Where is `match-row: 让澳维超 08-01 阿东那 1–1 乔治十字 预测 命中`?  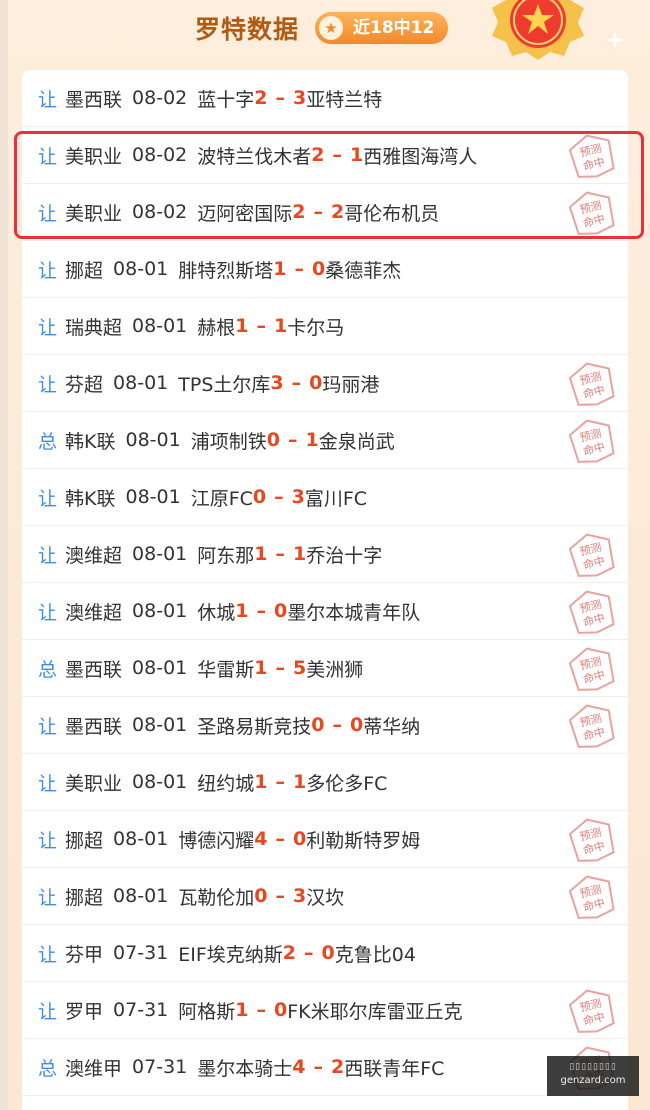
match-row: 让澳维超 08-01 阿东那 1–1 乔治十字 预测 命中 is located at coordinates (325, 554).